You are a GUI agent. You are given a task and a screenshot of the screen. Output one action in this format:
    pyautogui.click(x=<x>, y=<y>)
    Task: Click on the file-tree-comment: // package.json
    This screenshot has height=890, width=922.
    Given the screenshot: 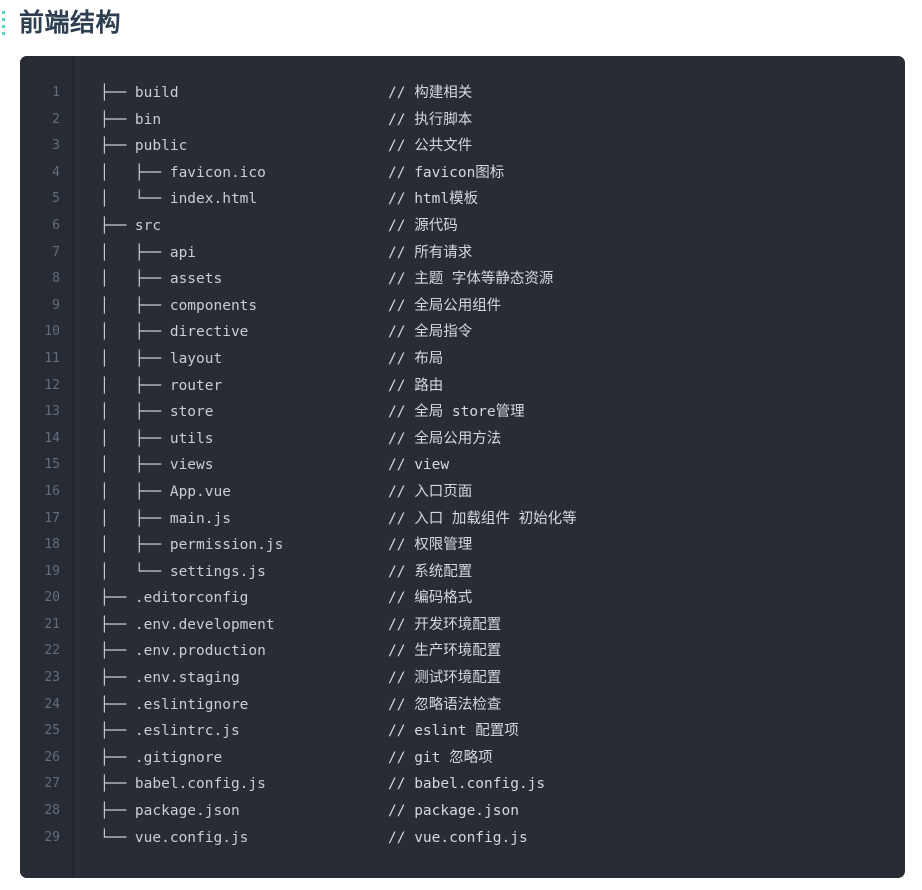 What is the action you would take?
    pyautogui.click(x=453, y=811)
    